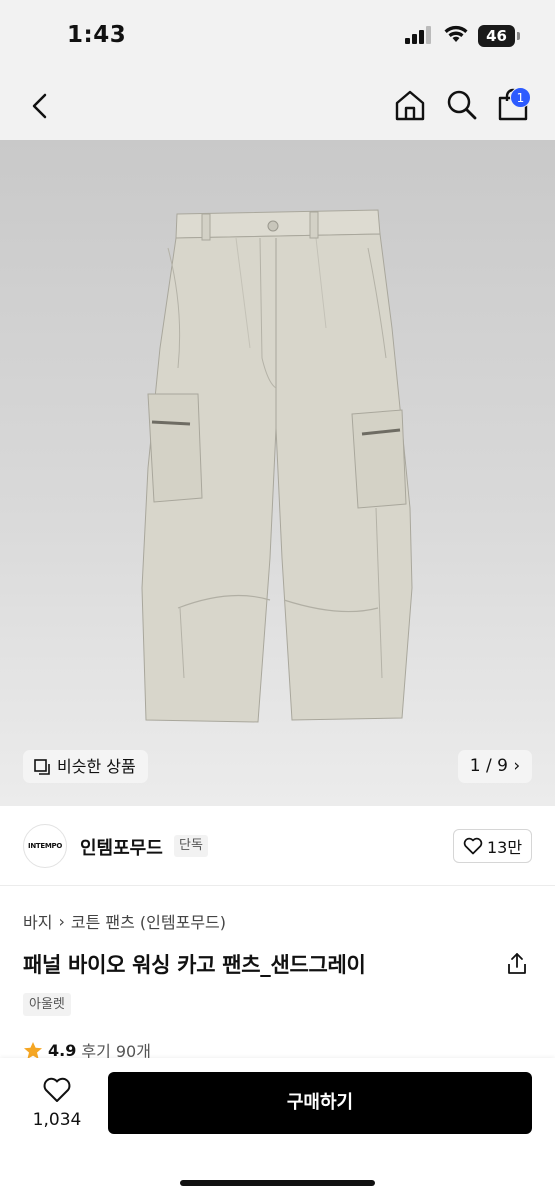  I want to click on wifi-icon, so click(456, 33).